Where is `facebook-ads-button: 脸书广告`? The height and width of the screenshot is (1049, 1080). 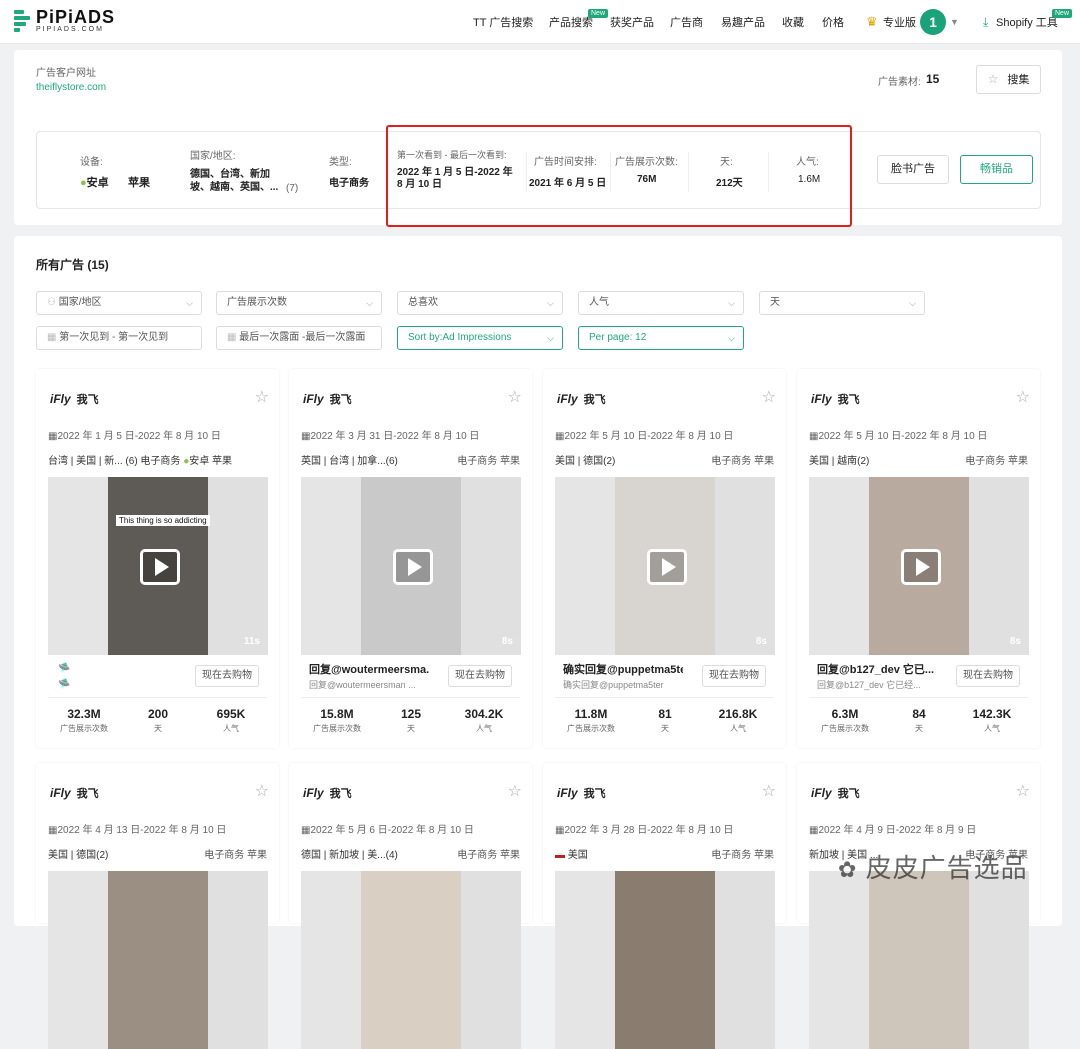
facebook-ads-button: 脸书广告 is located at coordinates (913, 169).